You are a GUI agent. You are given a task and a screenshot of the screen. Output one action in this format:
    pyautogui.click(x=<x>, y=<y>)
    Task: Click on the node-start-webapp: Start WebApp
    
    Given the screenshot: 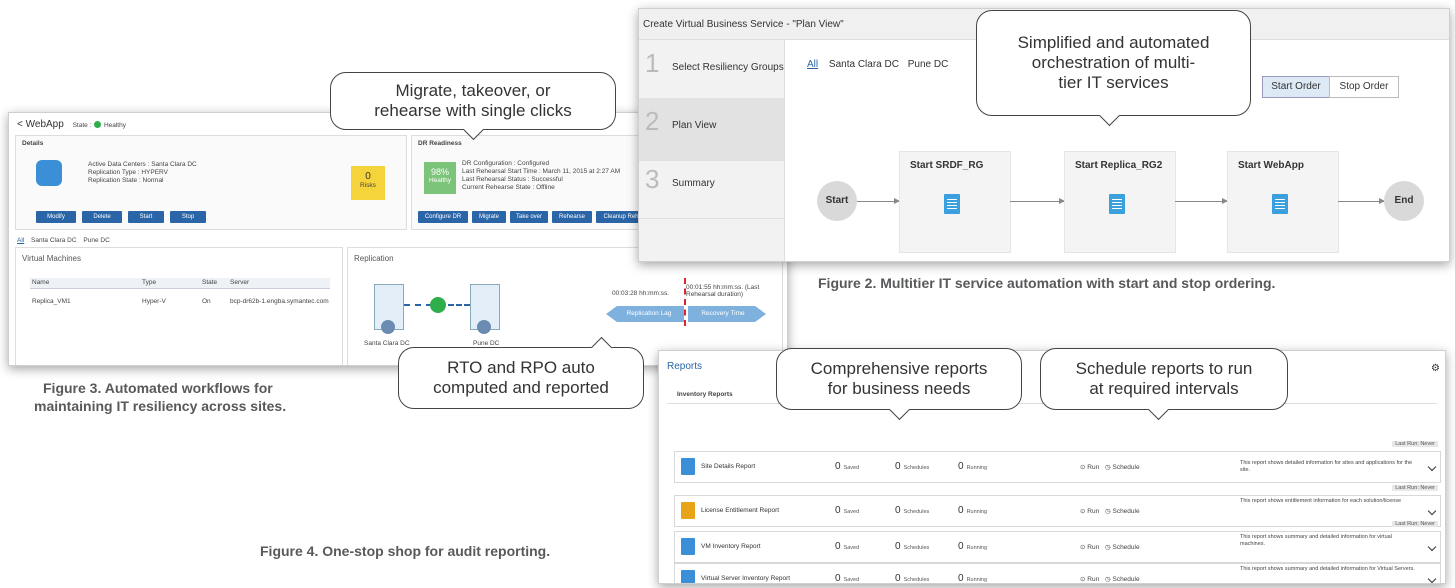 What is the action you would take?
    pyautogui.click(x=1283, y=202)
    